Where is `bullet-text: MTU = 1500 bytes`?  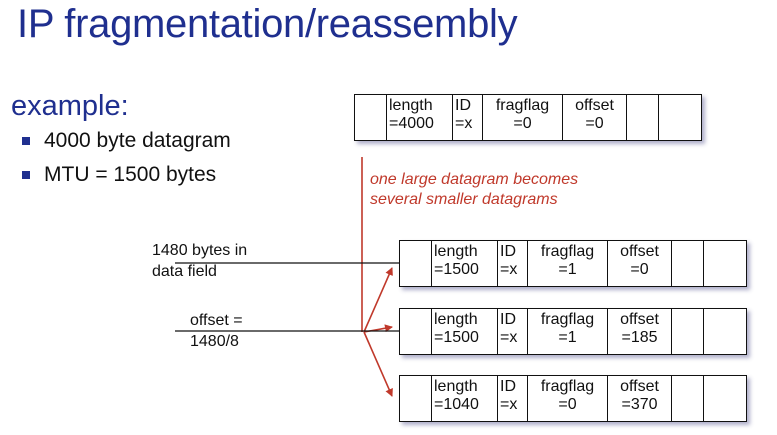 bullet-text: MTU = 1500 bytes is located at coordinates (130, 174).